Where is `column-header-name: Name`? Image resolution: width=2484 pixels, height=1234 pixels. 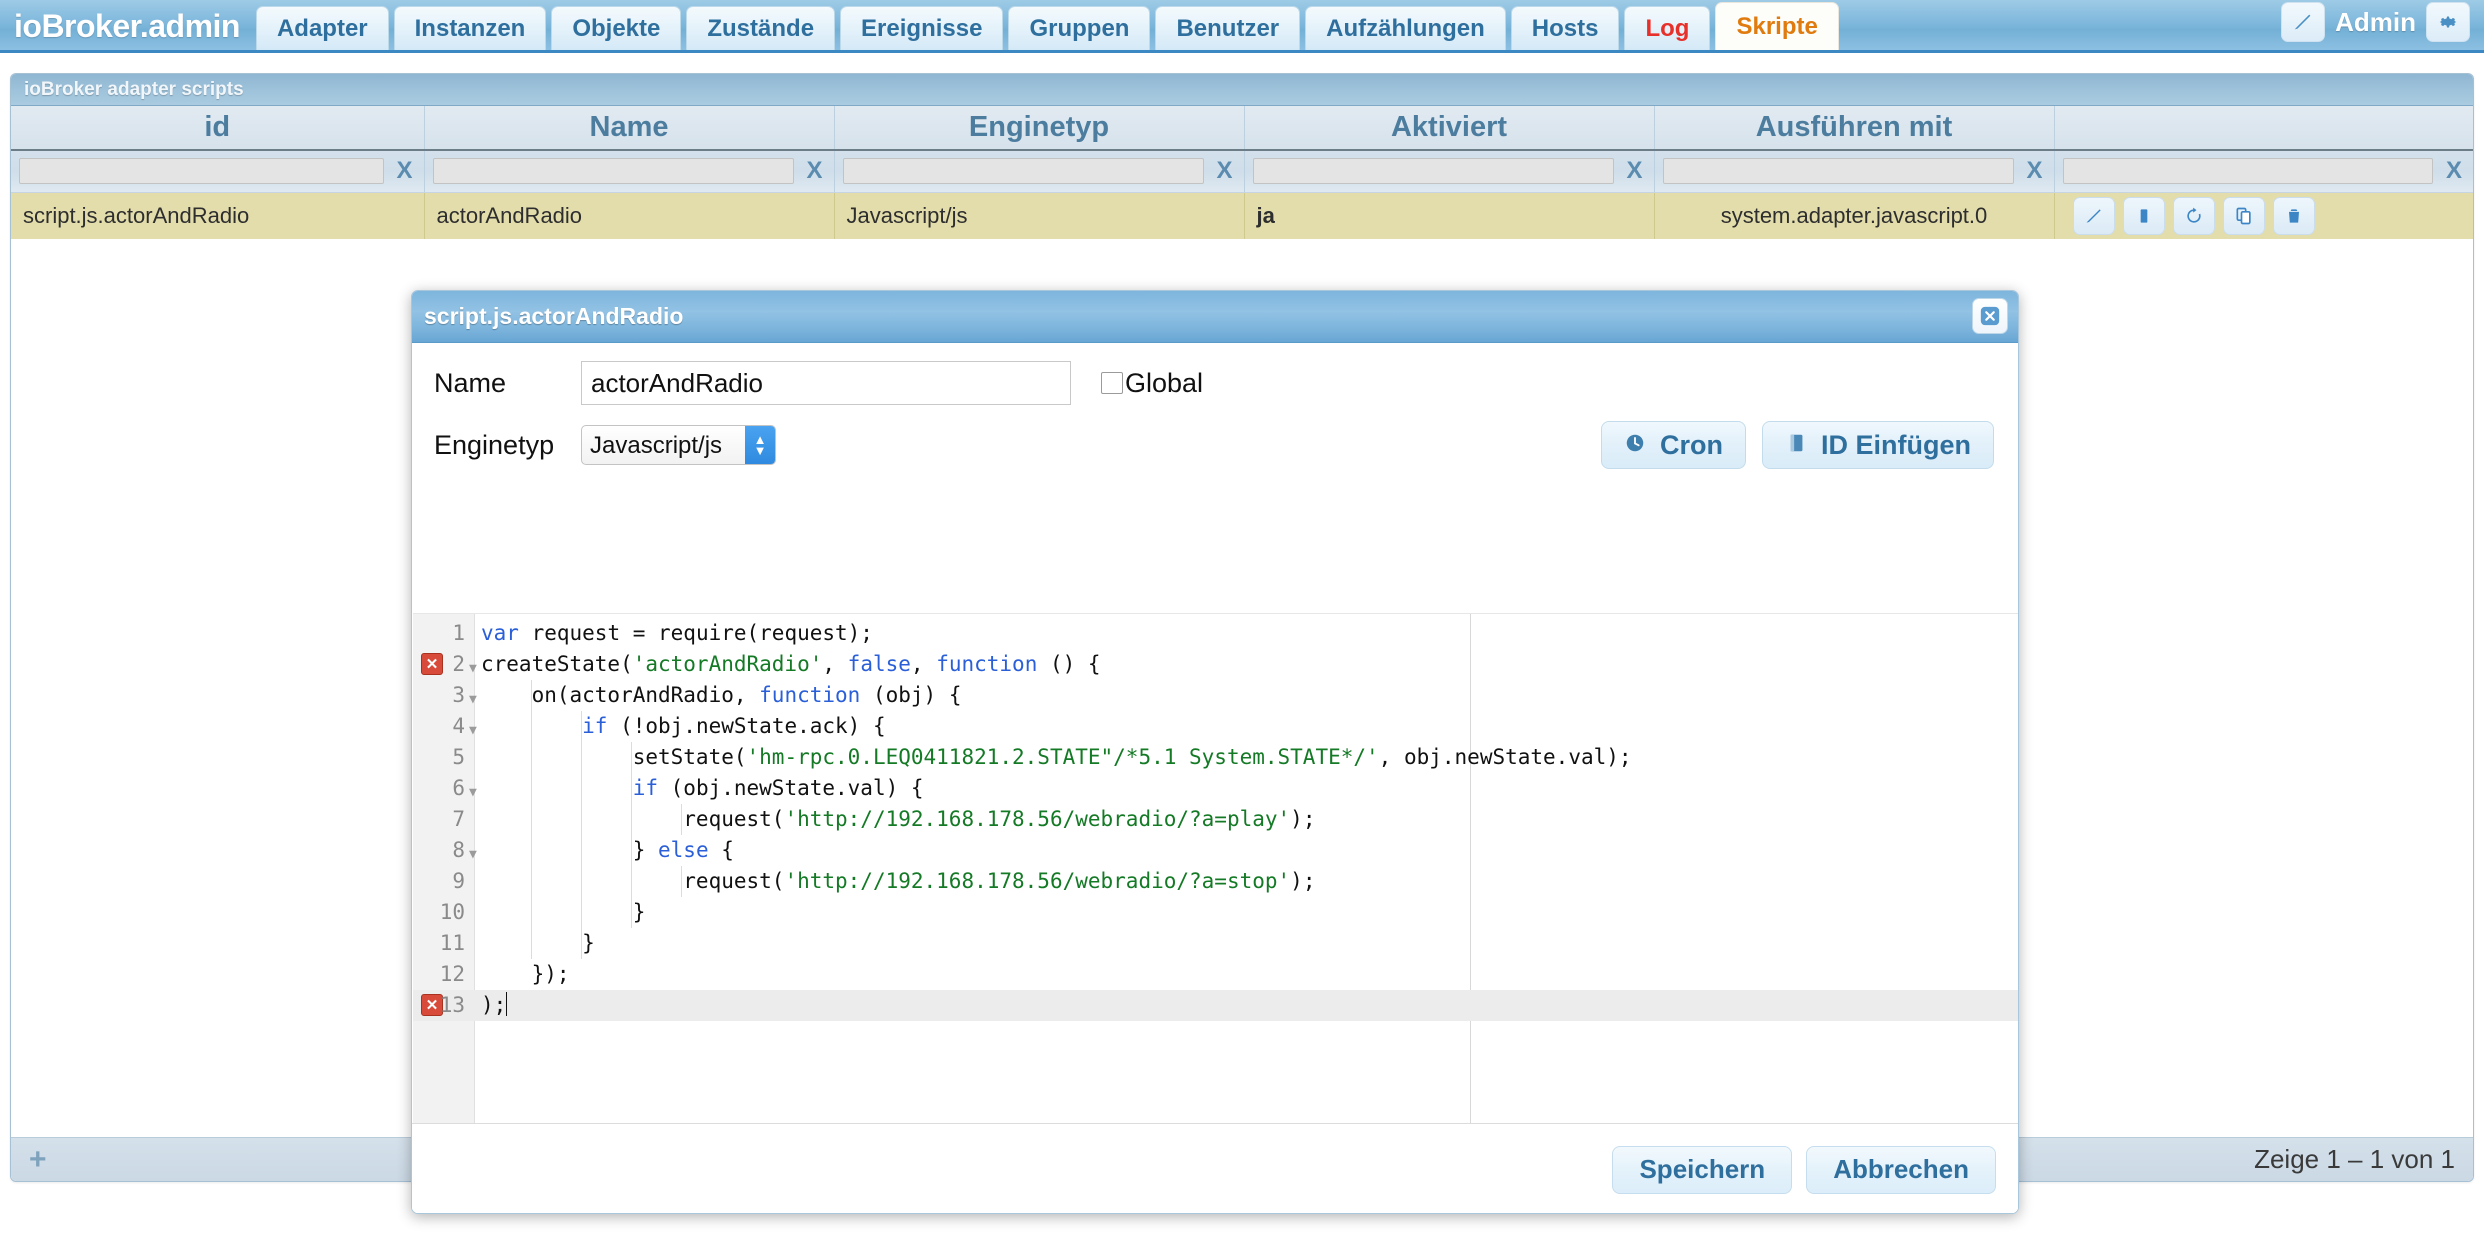
column-header-name: Name is located at coordinates (629, 128).